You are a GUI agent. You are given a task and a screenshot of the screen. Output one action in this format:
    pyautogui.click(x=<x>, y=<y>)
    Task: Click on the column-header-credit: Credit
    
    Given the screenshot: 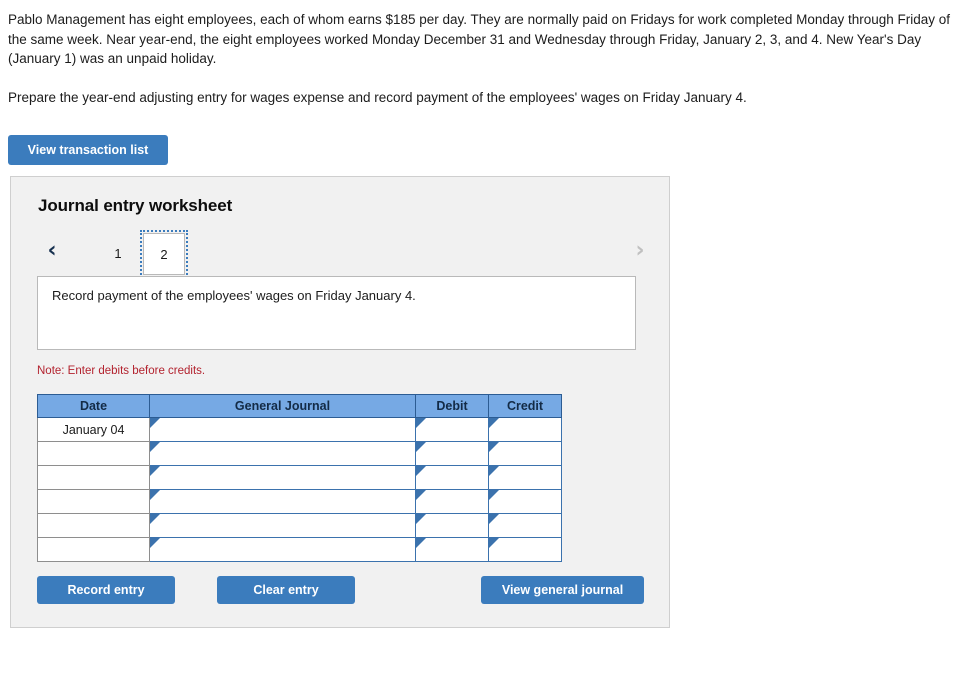 What is the action you would take?
    pyautogui.click(x=525, y=406)
    